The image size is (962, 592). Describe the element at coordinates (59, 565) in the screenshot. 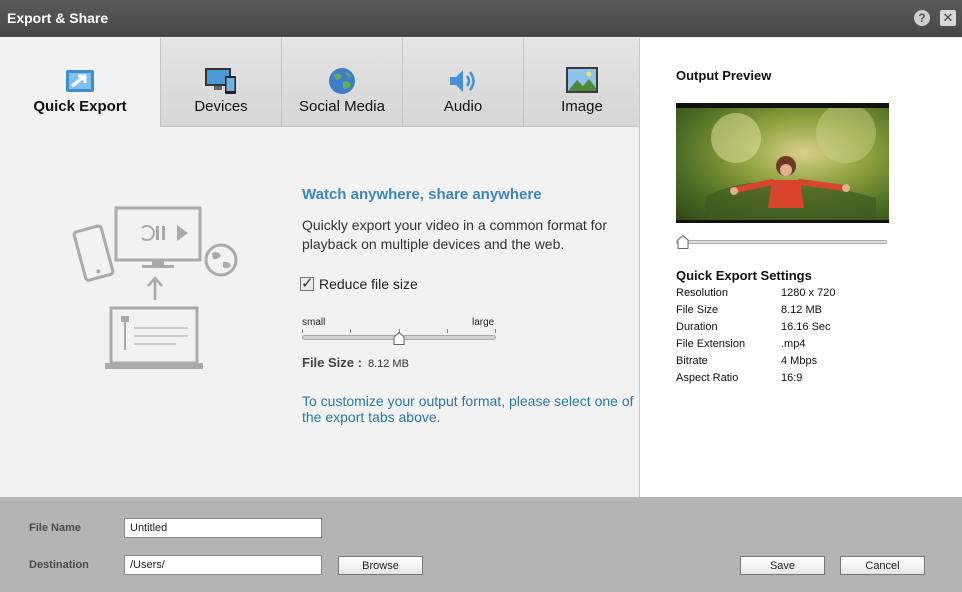

I see `destination-label: Destination` at that location.